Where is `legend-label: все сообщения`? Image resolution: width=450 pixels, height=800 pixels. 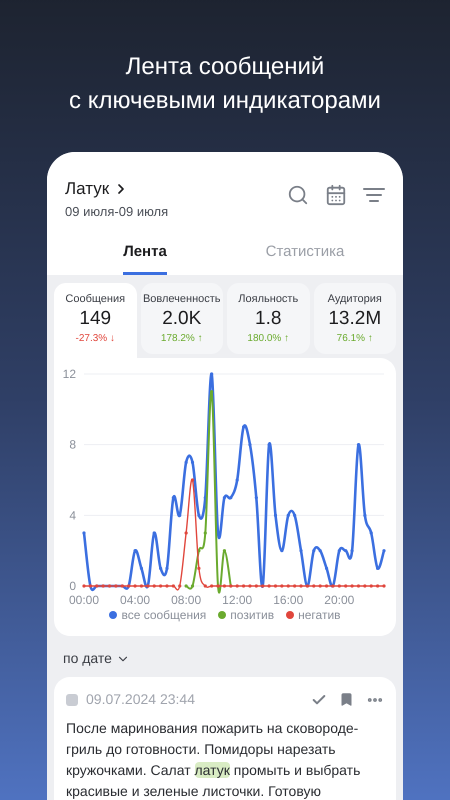 legend-label: все сообщения is located at coordinates (163, 615).